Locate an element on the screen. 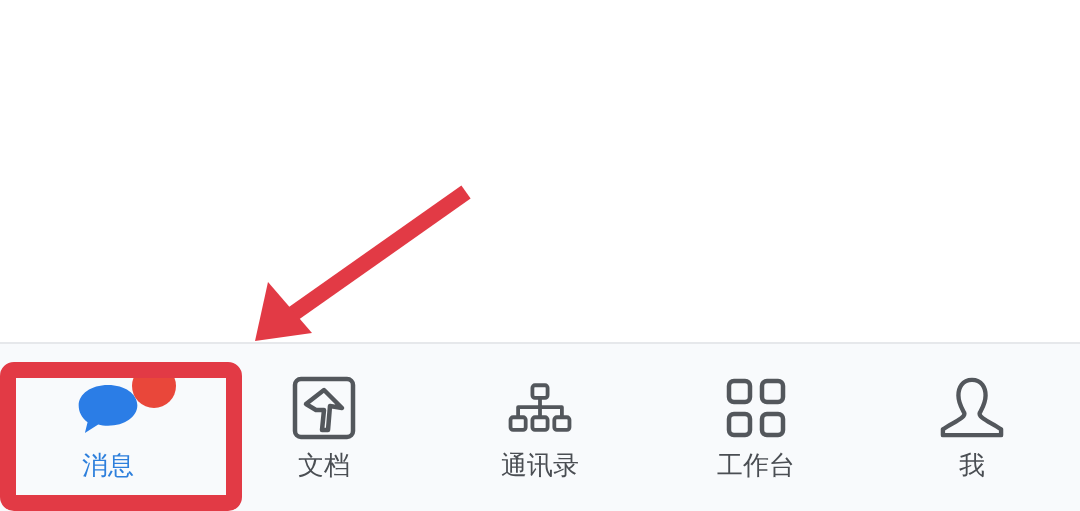  tab: 工作台 is located at coordinates (756, 427).